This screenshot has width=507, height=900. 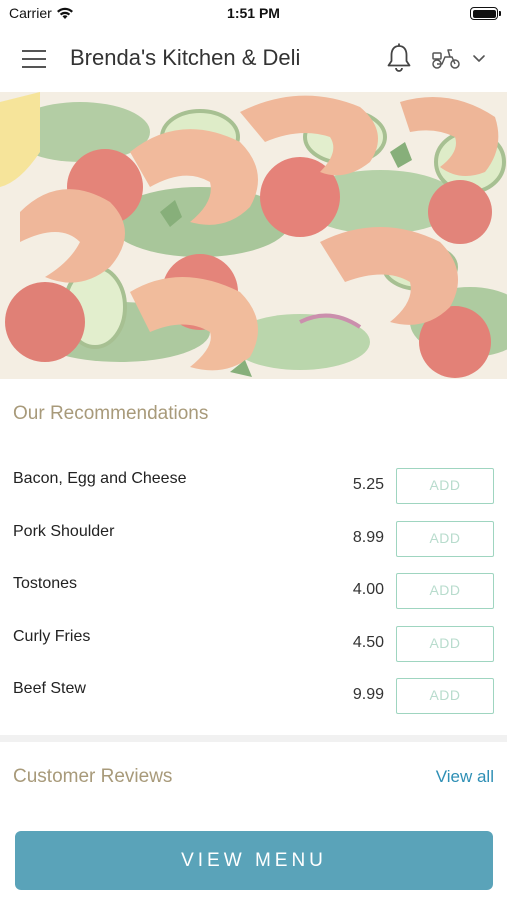 I want to click on restaurant-title: Brenda's Kitchen & Deli, so click(x=185, y=57).